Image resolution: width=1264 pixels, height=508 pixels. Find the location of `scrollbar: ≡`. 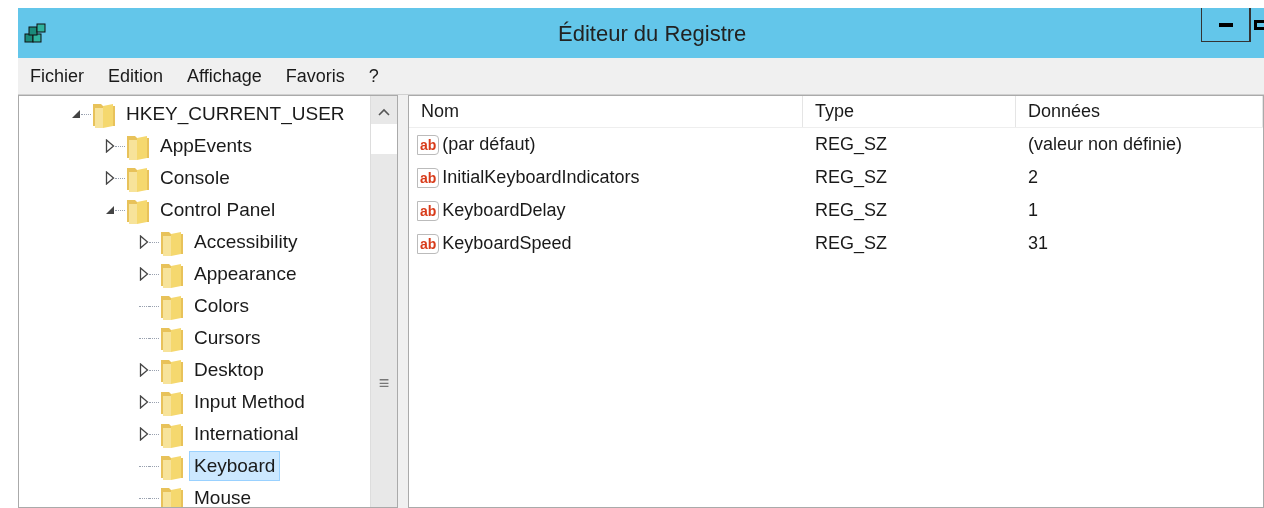

scrollbar: ≡ is located at coordinates (383, 301).